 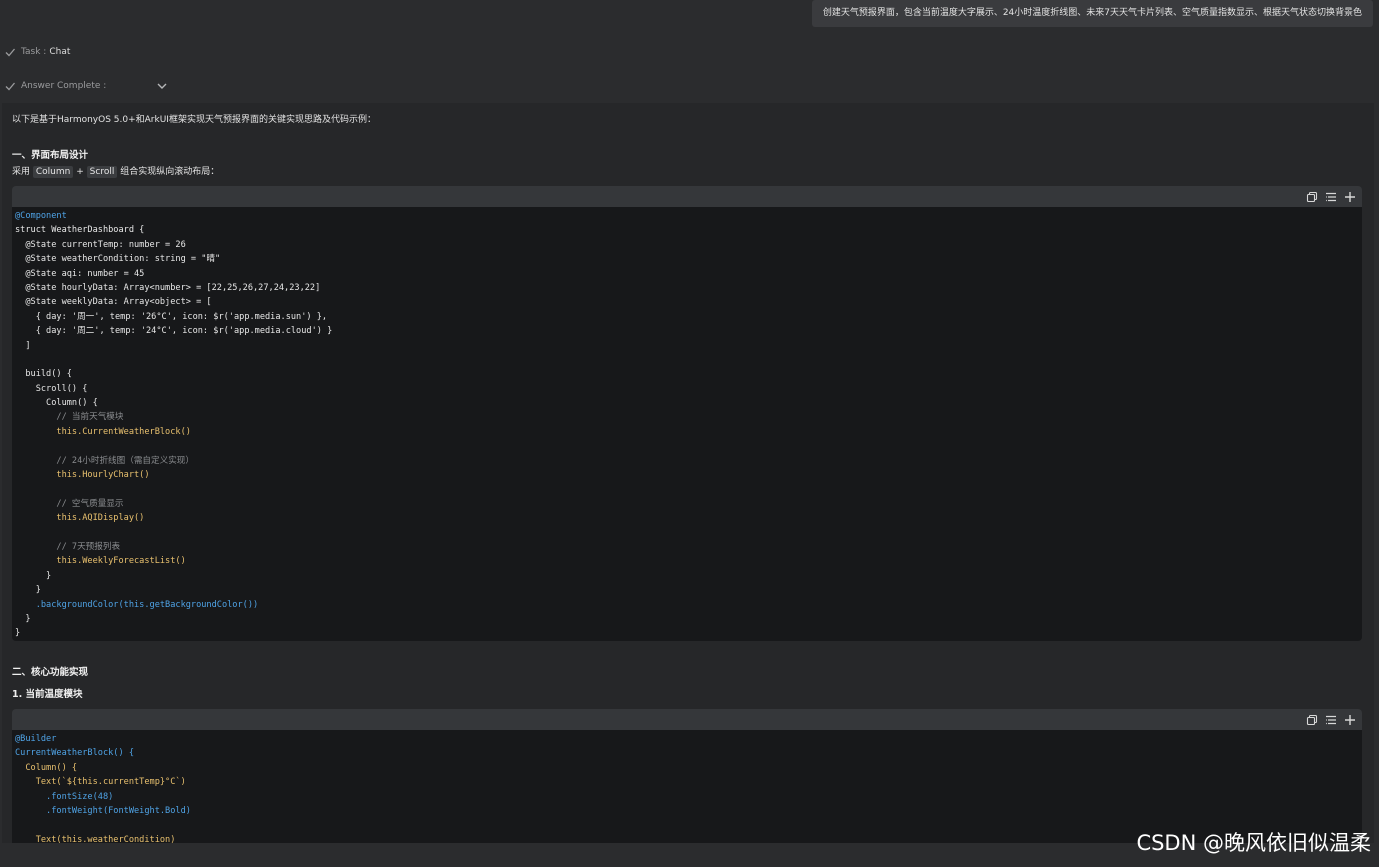 I want to click on task-status-row: Task : Chat, so click(x=37, y=52).